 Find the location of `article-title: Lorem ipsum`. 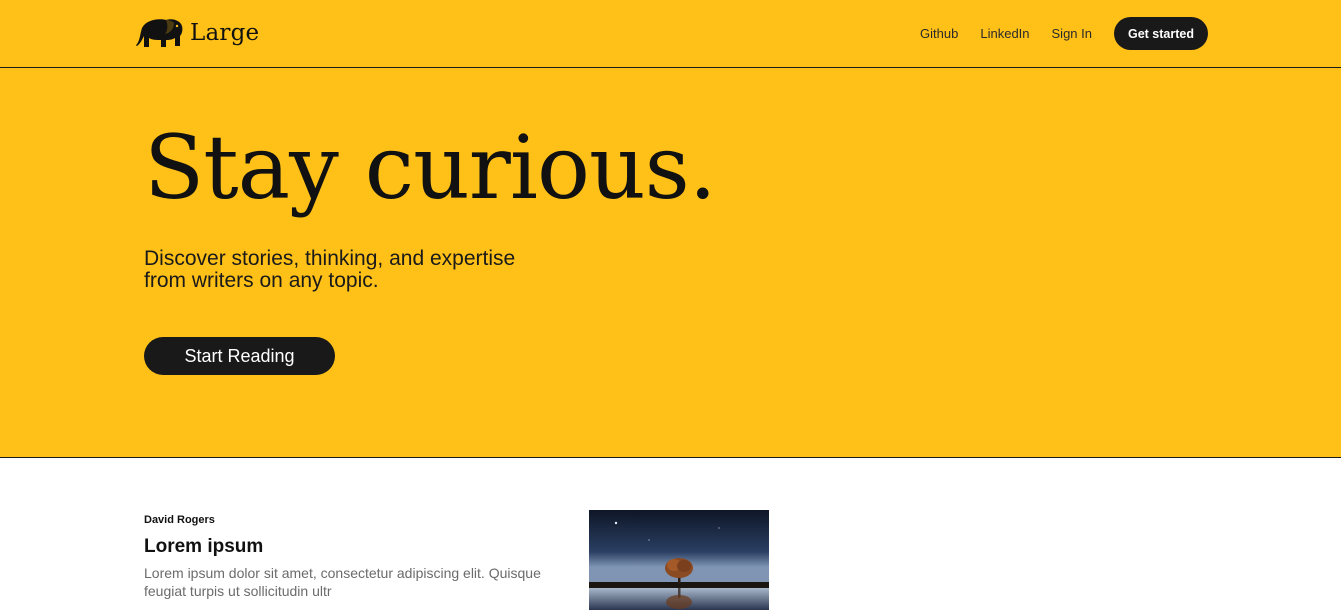

article-title: Lorem ipsum is located at coordinates (203, 547).